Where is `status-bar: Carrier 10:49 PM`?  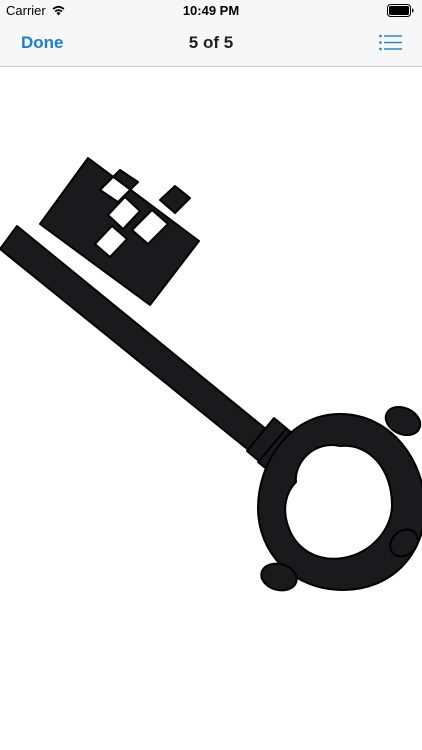
status-bar: Carrier 10:49 PM is located at coordinates (211, 11).